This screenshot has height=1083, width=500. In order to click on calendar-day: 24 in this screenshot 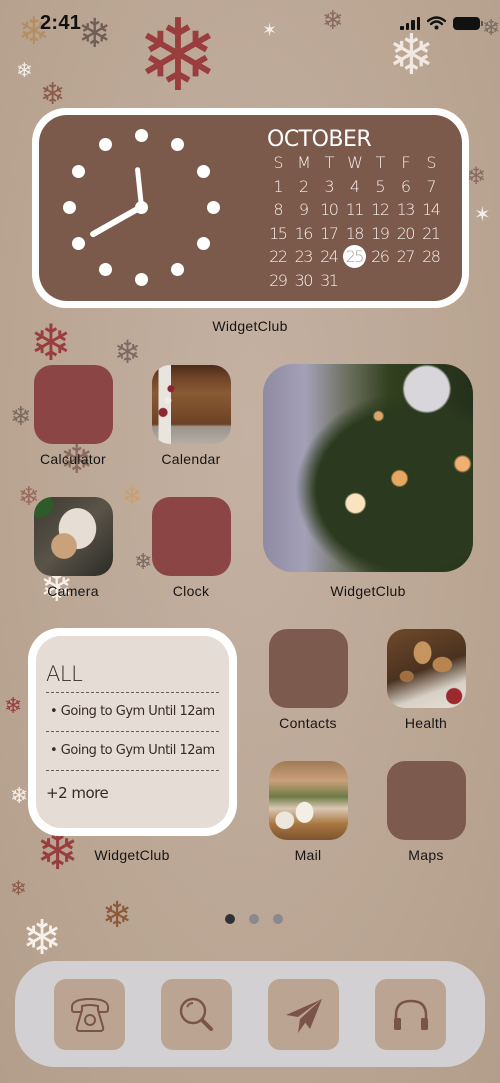, I will do `click(329, 256)`.